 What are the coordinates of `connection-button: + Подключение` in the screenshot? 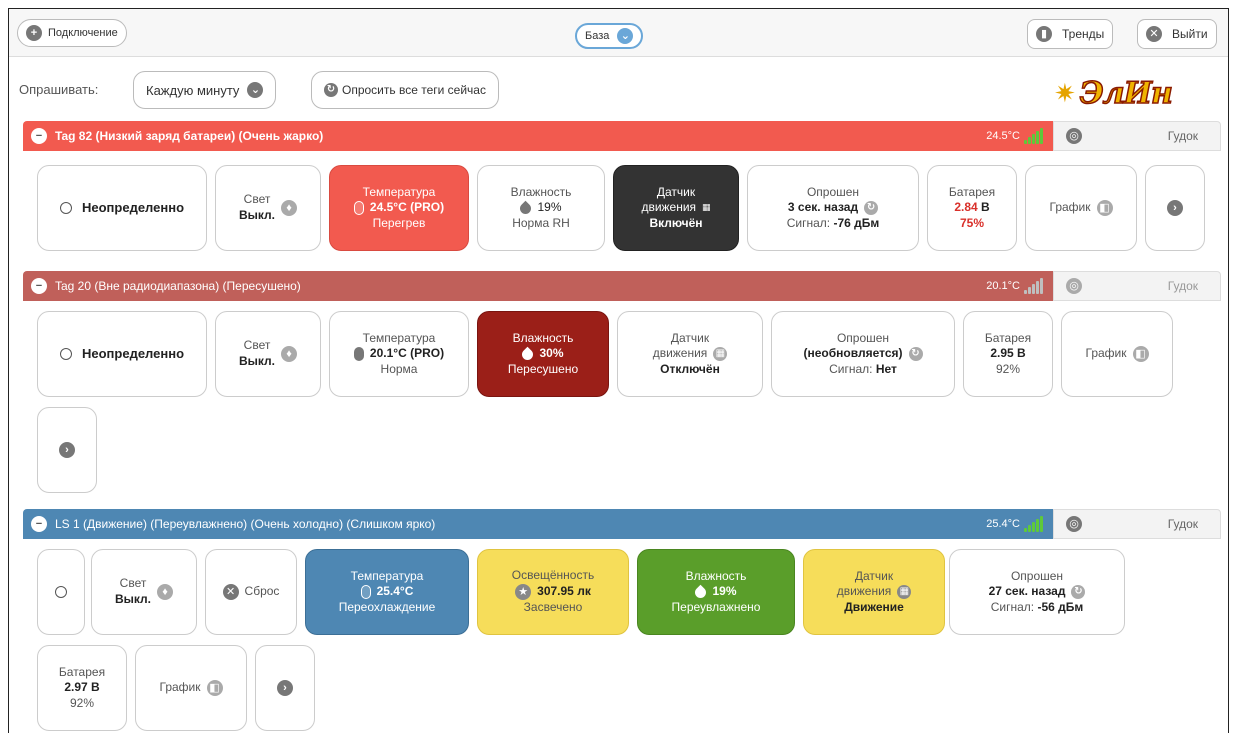 It's located at (72, 33).